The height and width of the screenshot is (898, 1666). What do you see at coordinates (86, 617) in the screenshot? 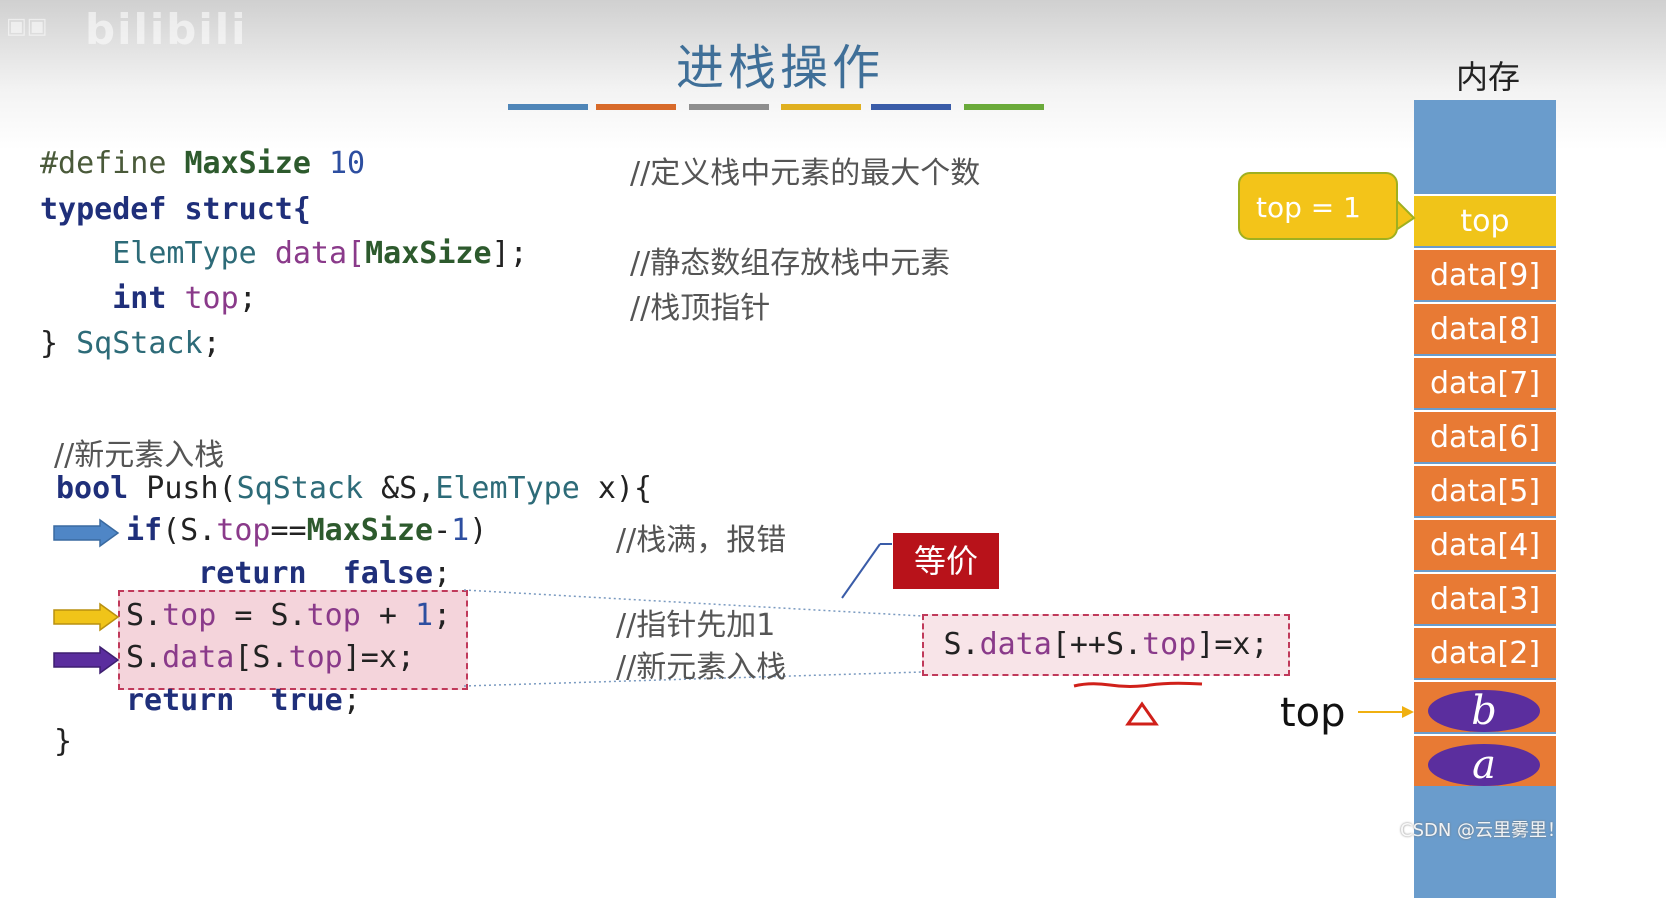
I see `yellow-arrow-icon` at bounding box center [86, 617].